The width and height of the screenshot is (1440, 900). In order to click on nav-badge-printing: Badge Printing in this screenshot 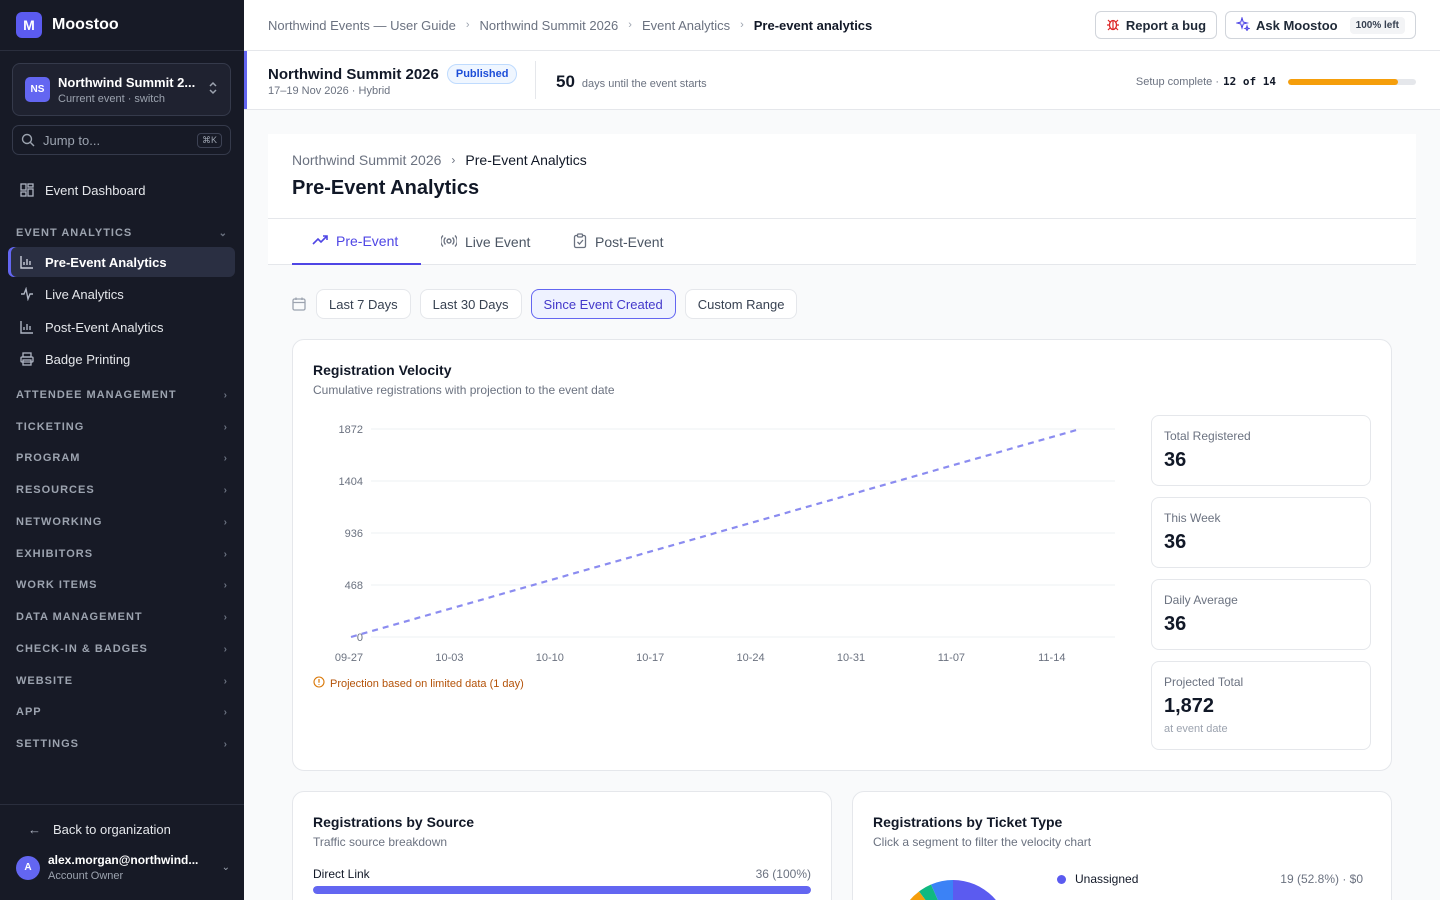, I will do `click(121, 359)`.